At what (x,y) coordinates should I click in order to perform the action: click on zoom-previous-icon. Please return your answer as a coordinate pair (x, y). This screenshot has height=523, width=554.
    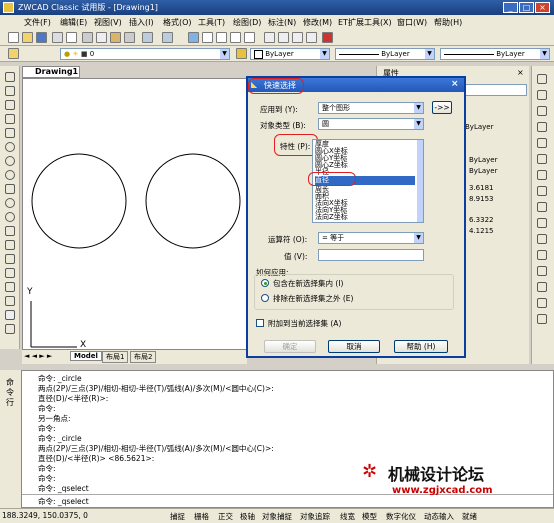
    Looking at the image, I should click on (235, 37).